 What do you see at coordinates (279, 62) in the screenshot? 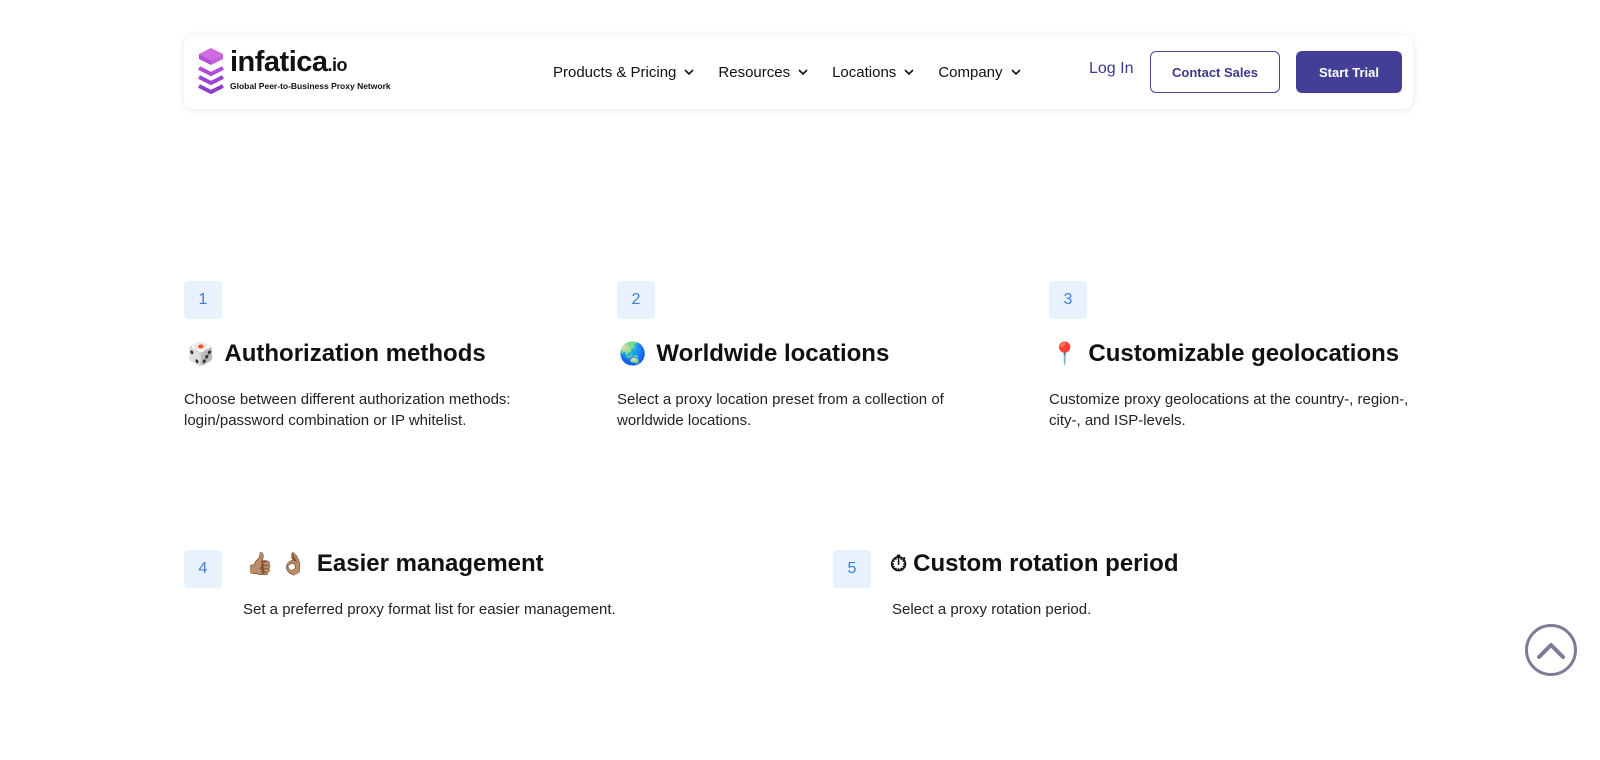
I see `brand-name: infatica` at bounding box center [279, 62].